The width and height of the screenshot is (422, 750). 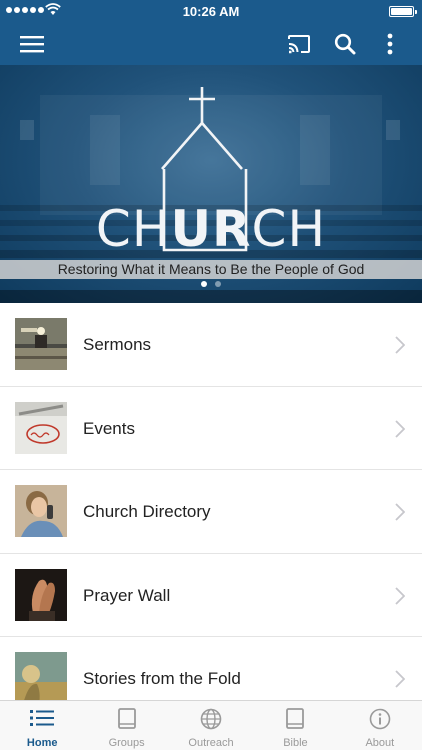 I want to click on search-button, so click(x=345, y=43).